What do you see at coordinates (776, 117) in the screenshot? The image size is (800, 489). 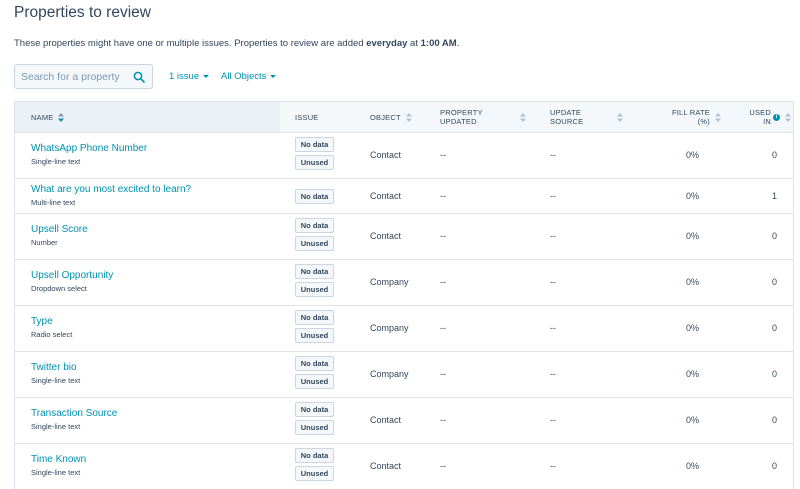 I see `info-icon: i` at bounding box center [776, 117].